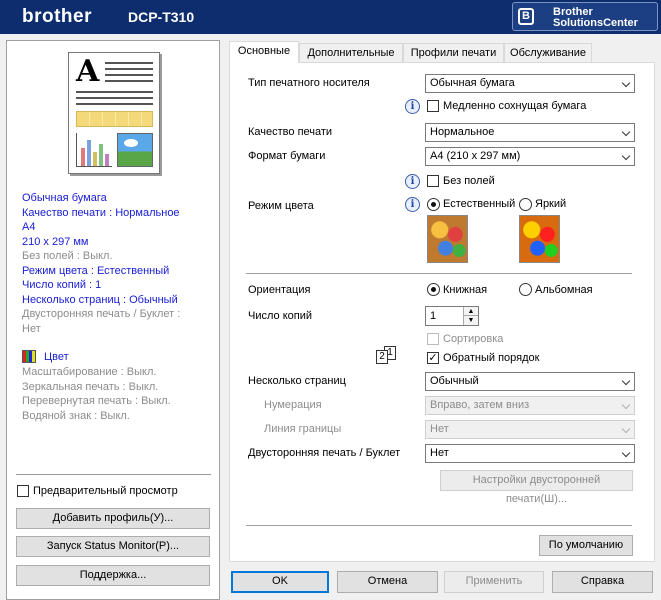  What do you see at coordinates (462, 132) in the screenshot?
I see `quality-value: Нормальное` at bounding box center [462, 132].